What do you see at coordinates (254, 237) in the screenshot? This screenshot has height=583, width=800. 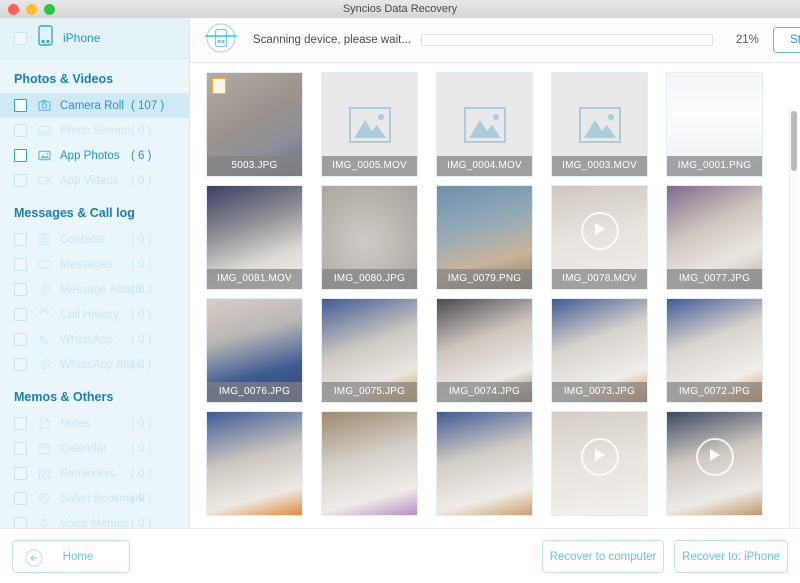 I see `thumbnail-card: IMG_0081.MOV` at bounding box center [254, 237].